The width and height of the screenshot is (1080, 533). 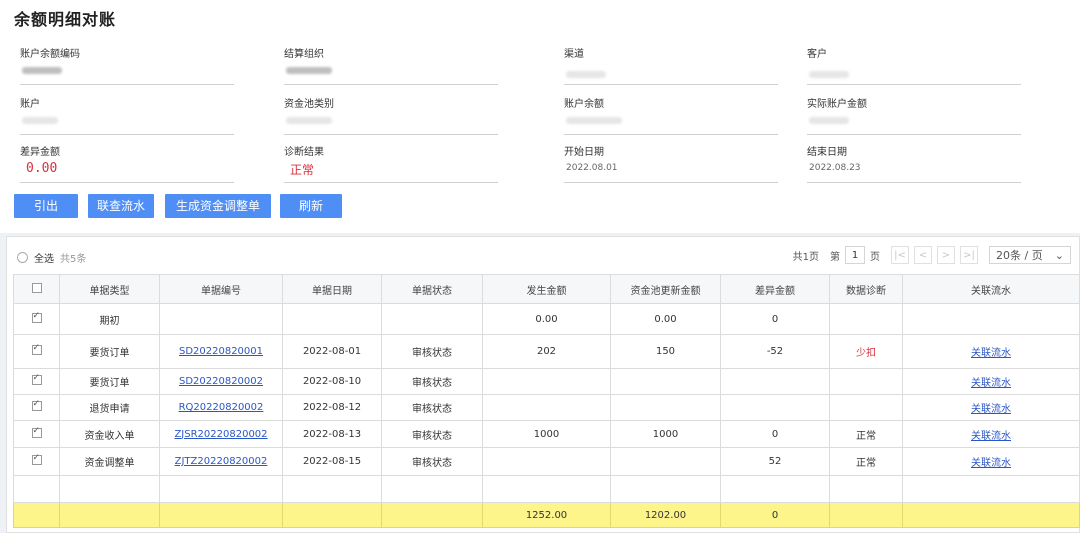 I want to click on diff-amount-field: 差异金额 0.00, so click(x=127, y=163).